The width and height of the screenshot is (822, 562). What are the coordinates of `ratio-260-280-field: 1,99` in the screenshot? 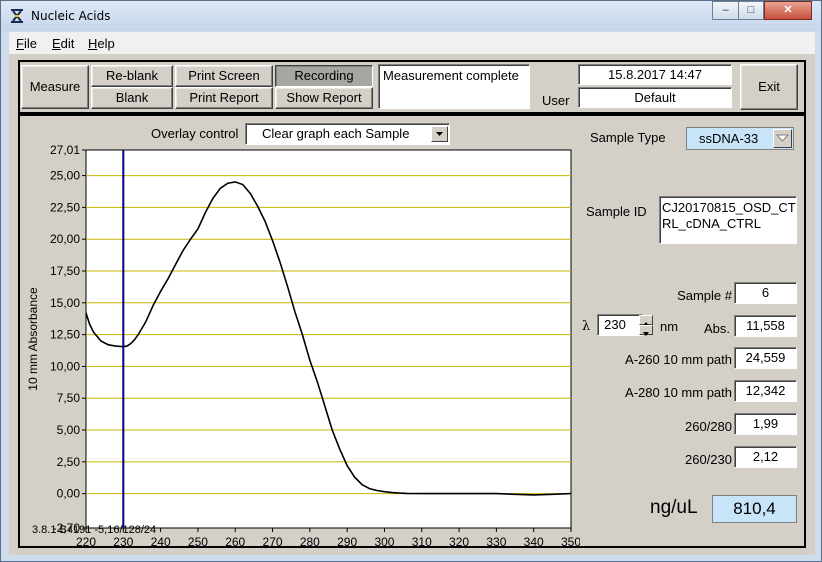 It's located at (765, 424).